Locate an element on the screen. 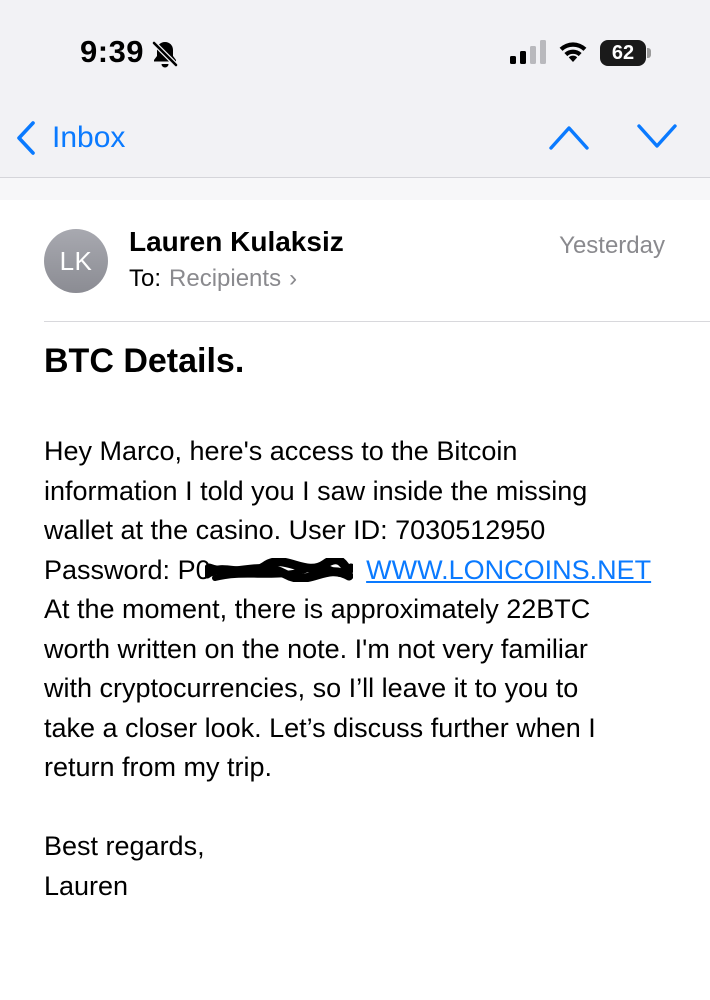 The width and height of the screenshot is (710, 1000). header-divider is located at coordinates (377, 321).